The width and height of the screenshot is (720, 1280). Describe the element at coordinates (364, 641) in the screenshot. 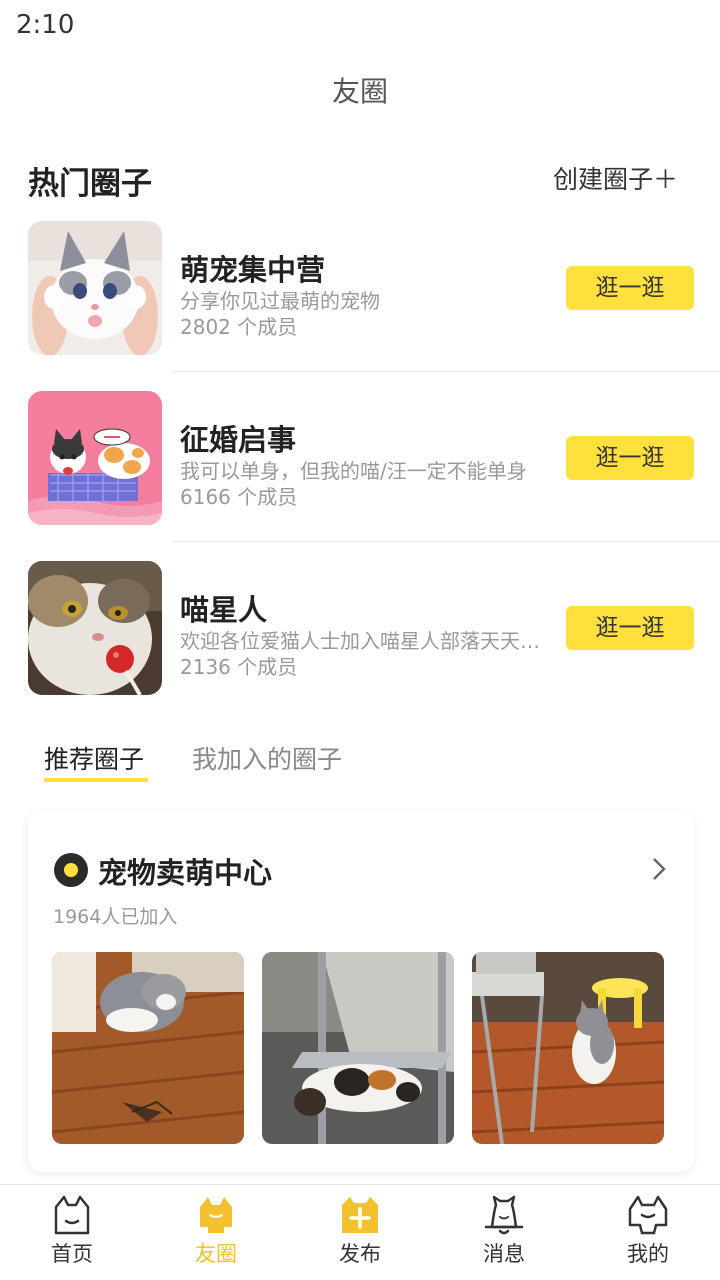

I see `circle-description: 欢迎各位爱猫人士加入喵星人部落天天开心` at that location.